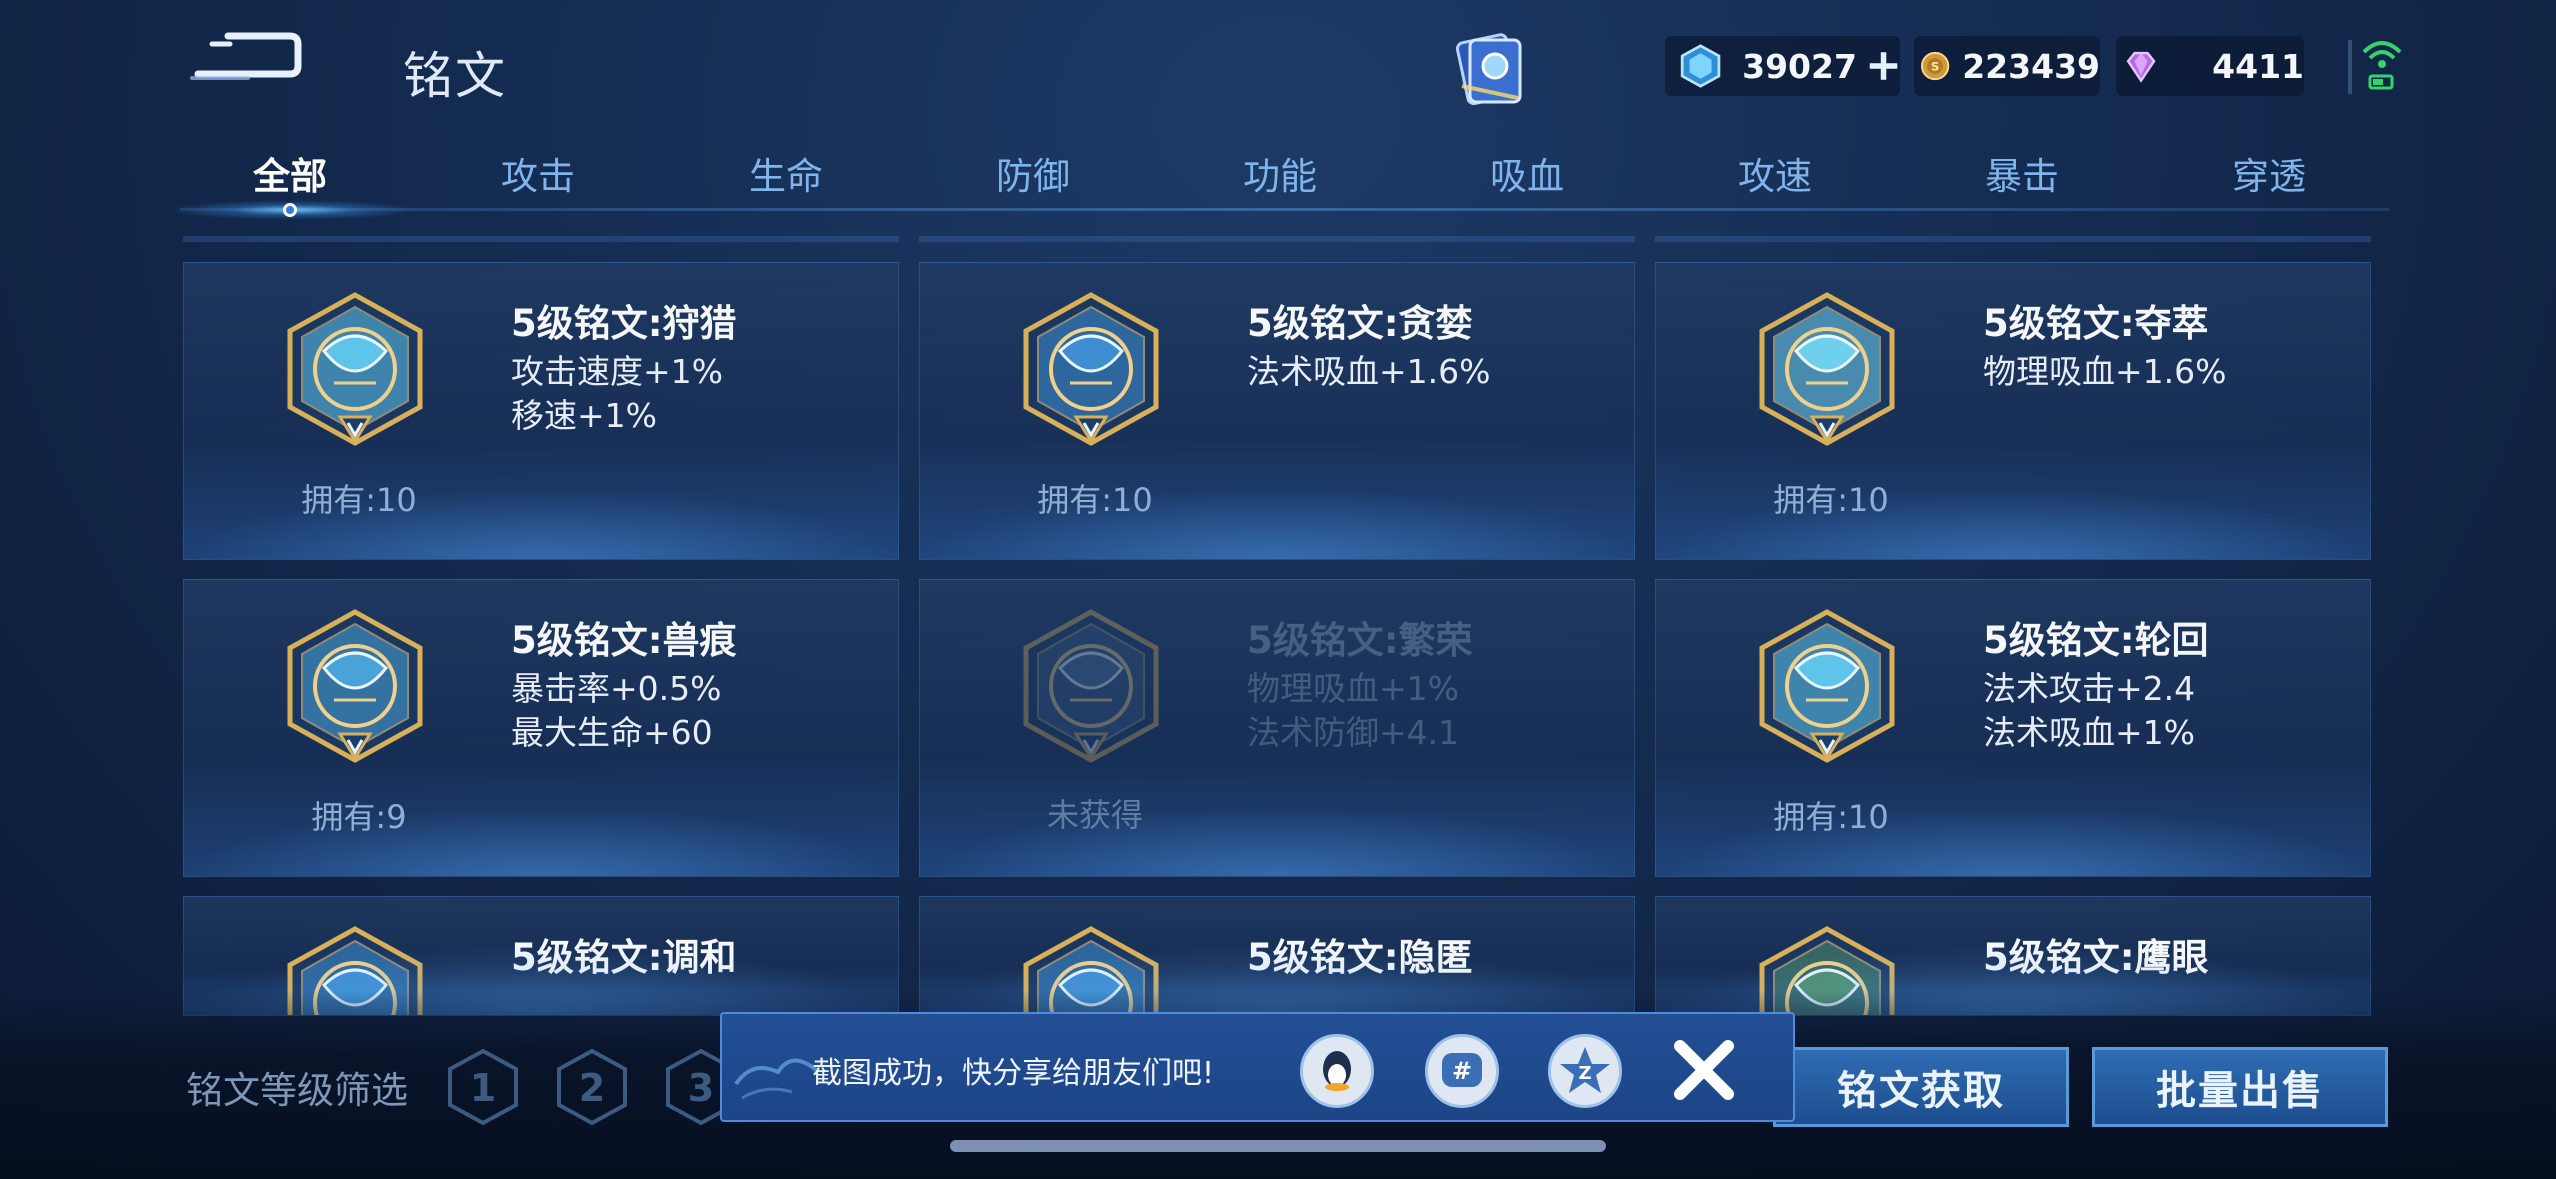 The width and height of the screenshot is (2556, 1179). What do you see at coordinates (2096, 640) in the screenshot?
I see `rune-name: 5级铭文:轮回` at bounding box center [2096, 640].